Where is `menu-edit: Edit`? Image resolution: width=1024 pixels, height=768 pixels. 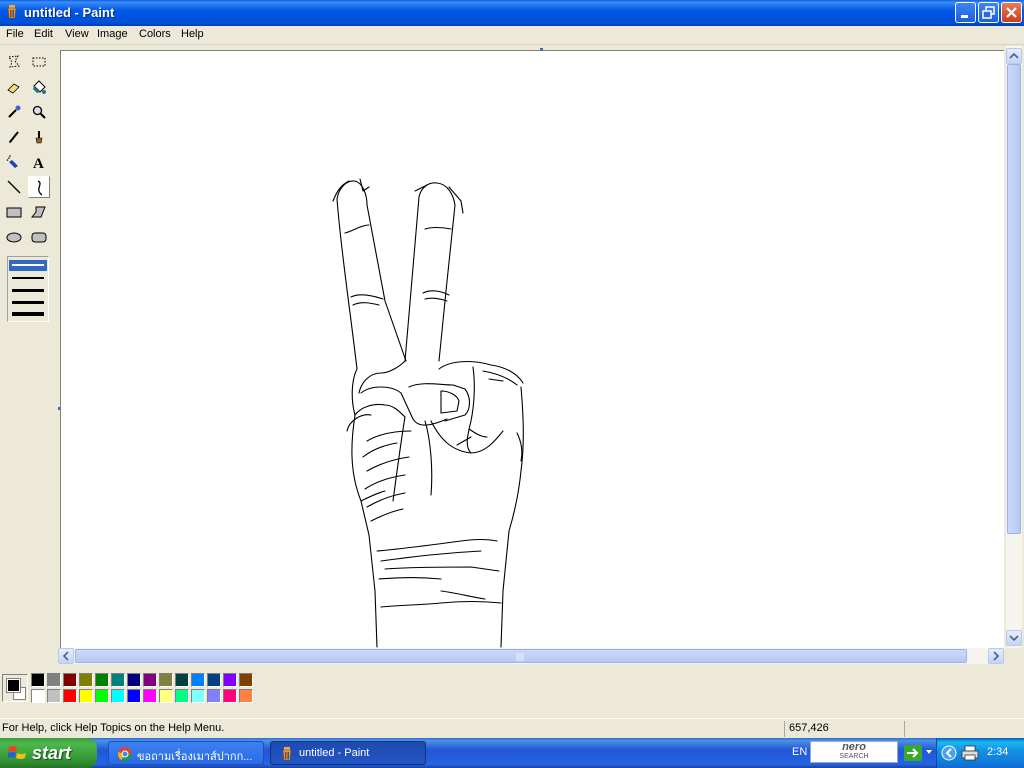 menu-edit: Edit is located at coordinates (43, 34).